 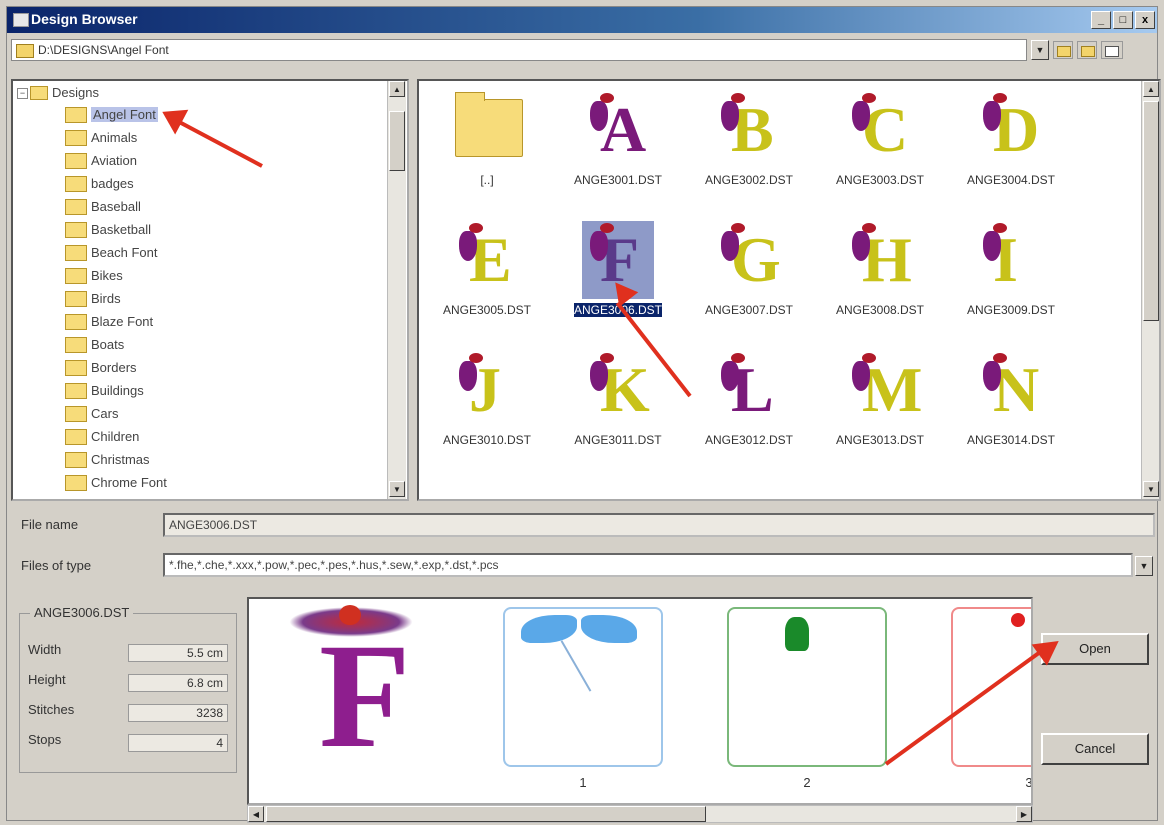 I want to click on tree-item: Boats, so click(x=94, y=345).